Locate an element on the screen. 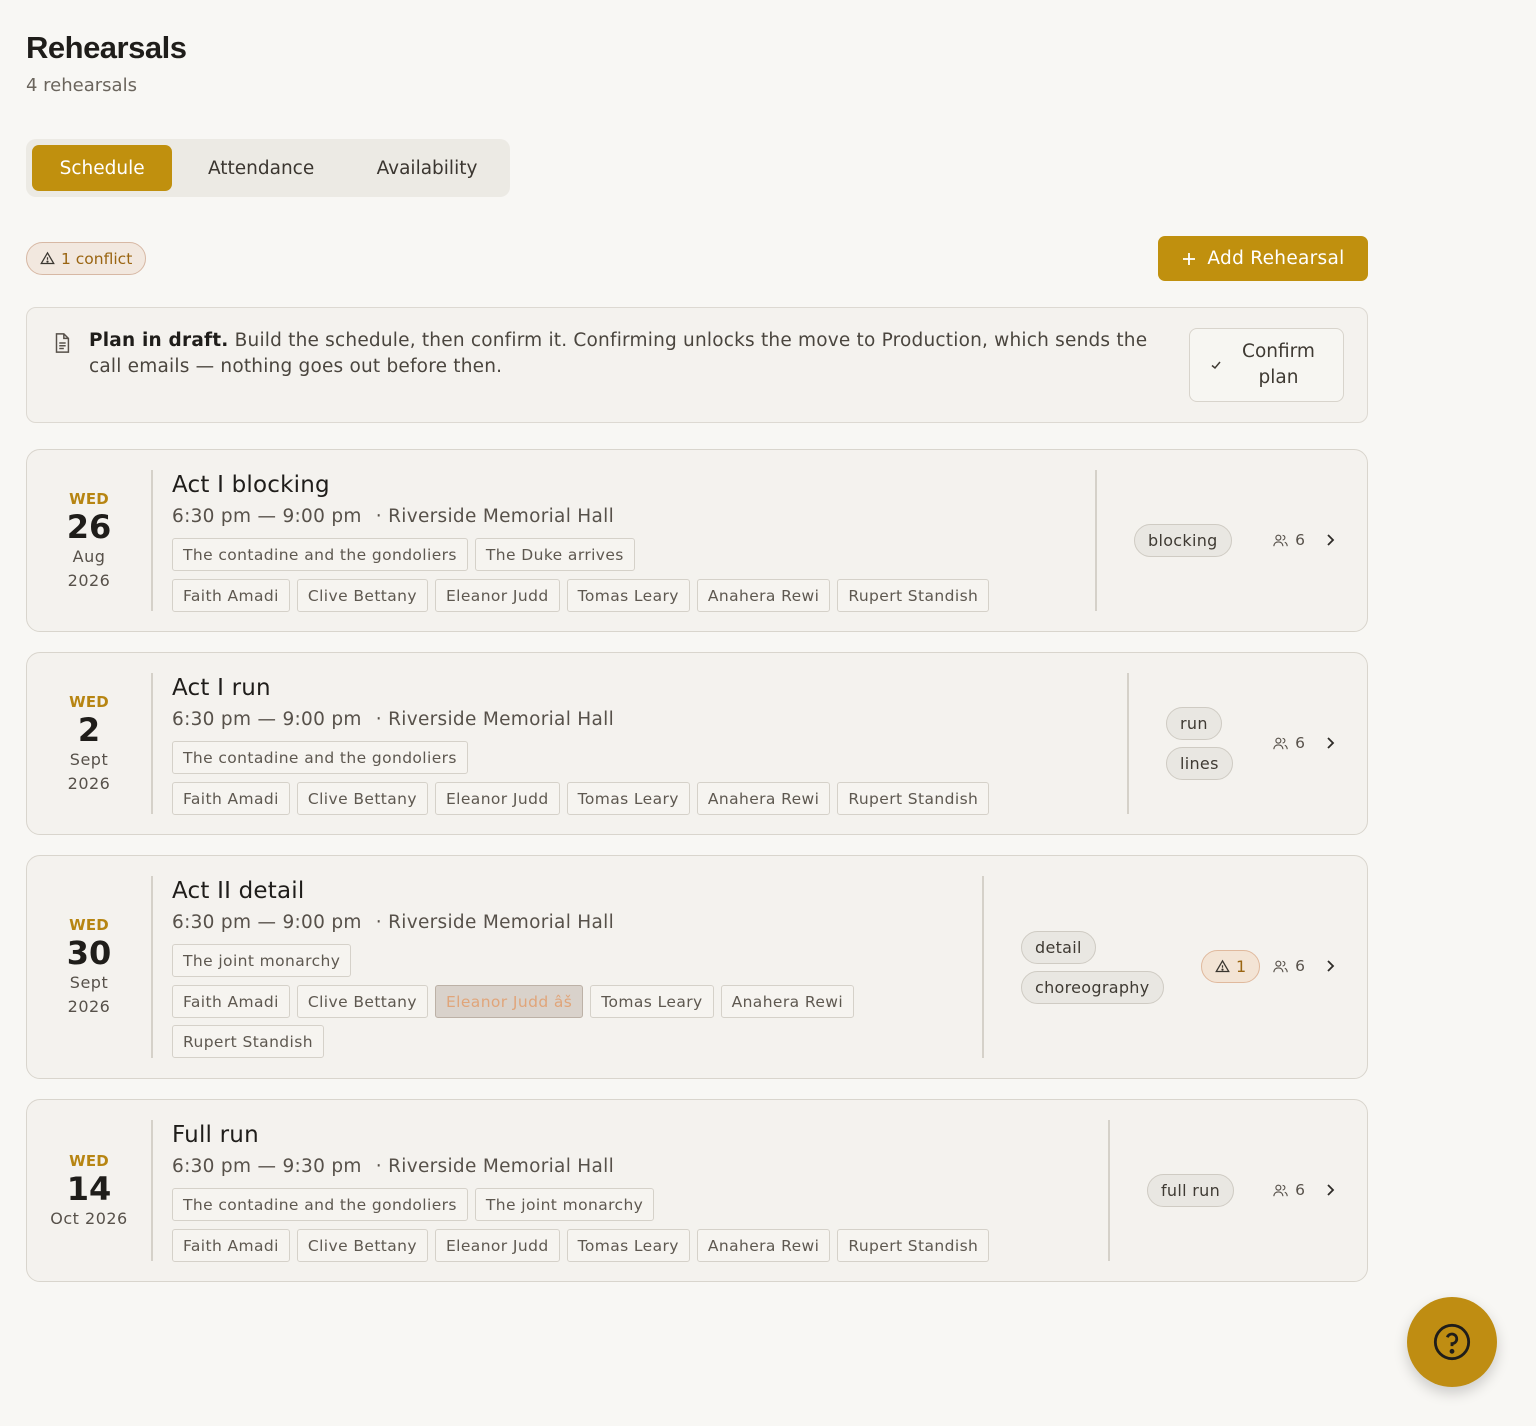  rehearsal-title: Act I run is located at coordinates (221, 688).